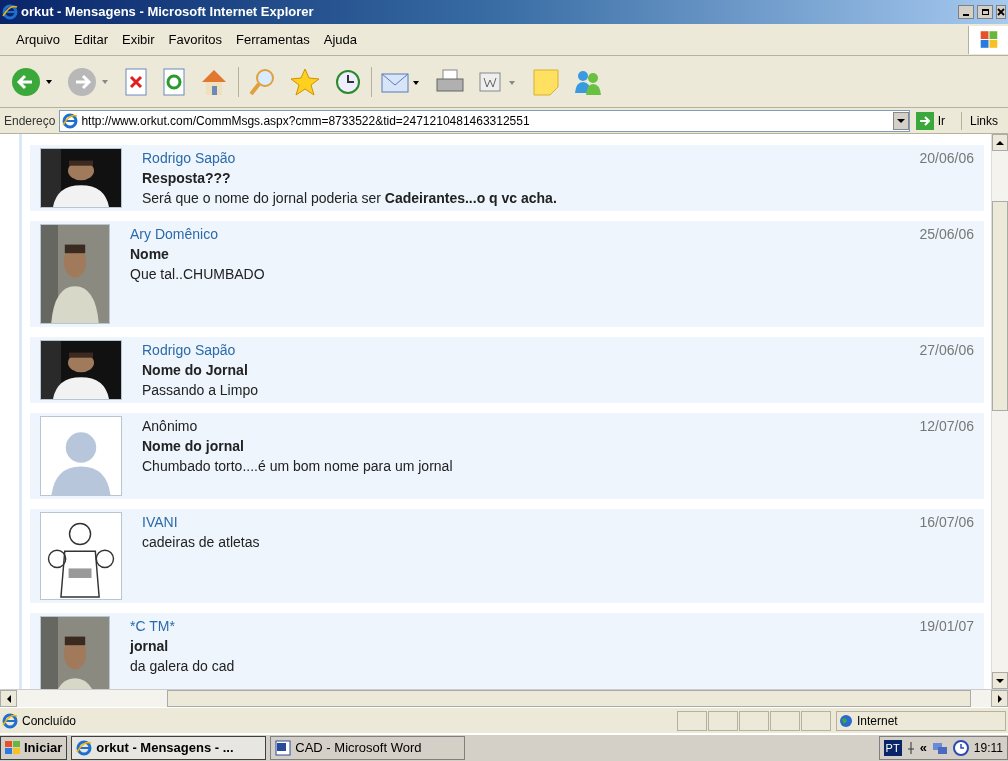 This screenshot has height=761, width=1008. Describe the element at coordinates (38, 39) in the screenshot. I see `menu-item: Arquivo` at that location.